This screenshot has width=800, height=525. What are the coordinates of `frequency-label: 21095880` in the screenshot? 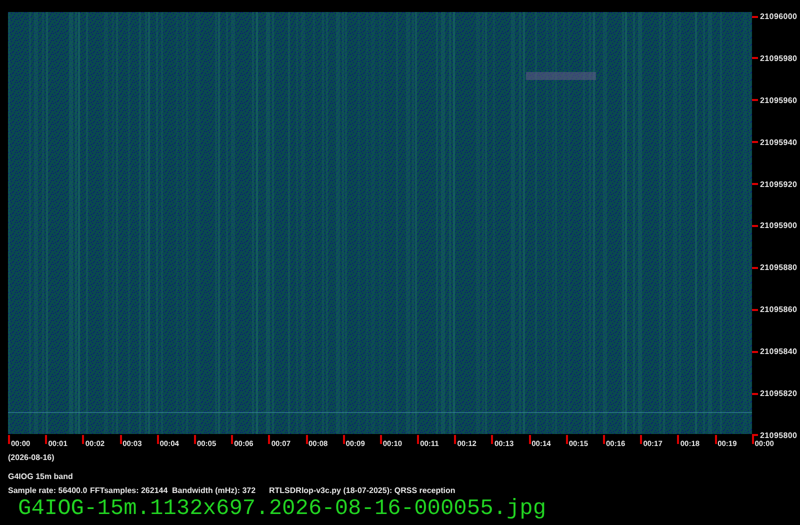 It's located at (779, 267).